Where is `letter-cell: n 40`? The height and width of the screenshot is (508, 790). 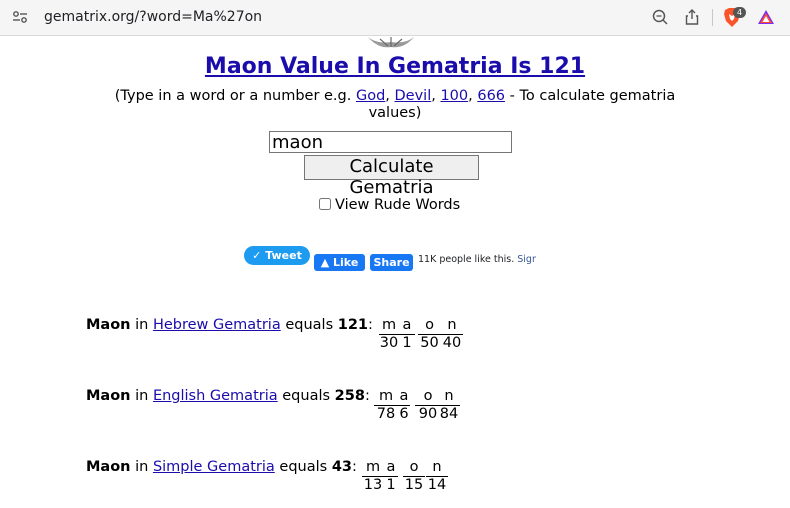 letter-cell: n 40 is located at coordinates (452, 334).